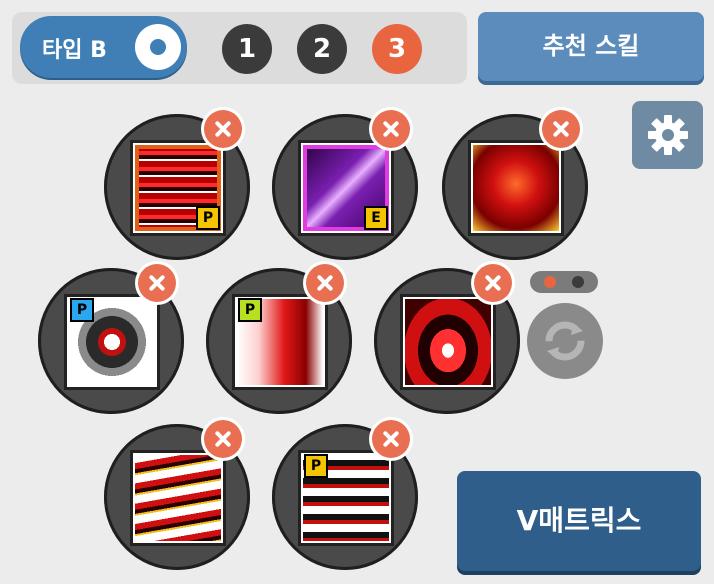 This screenshot has height=584, width=714. I want to click on type-toggle: 타입 B, so click(103, 47).